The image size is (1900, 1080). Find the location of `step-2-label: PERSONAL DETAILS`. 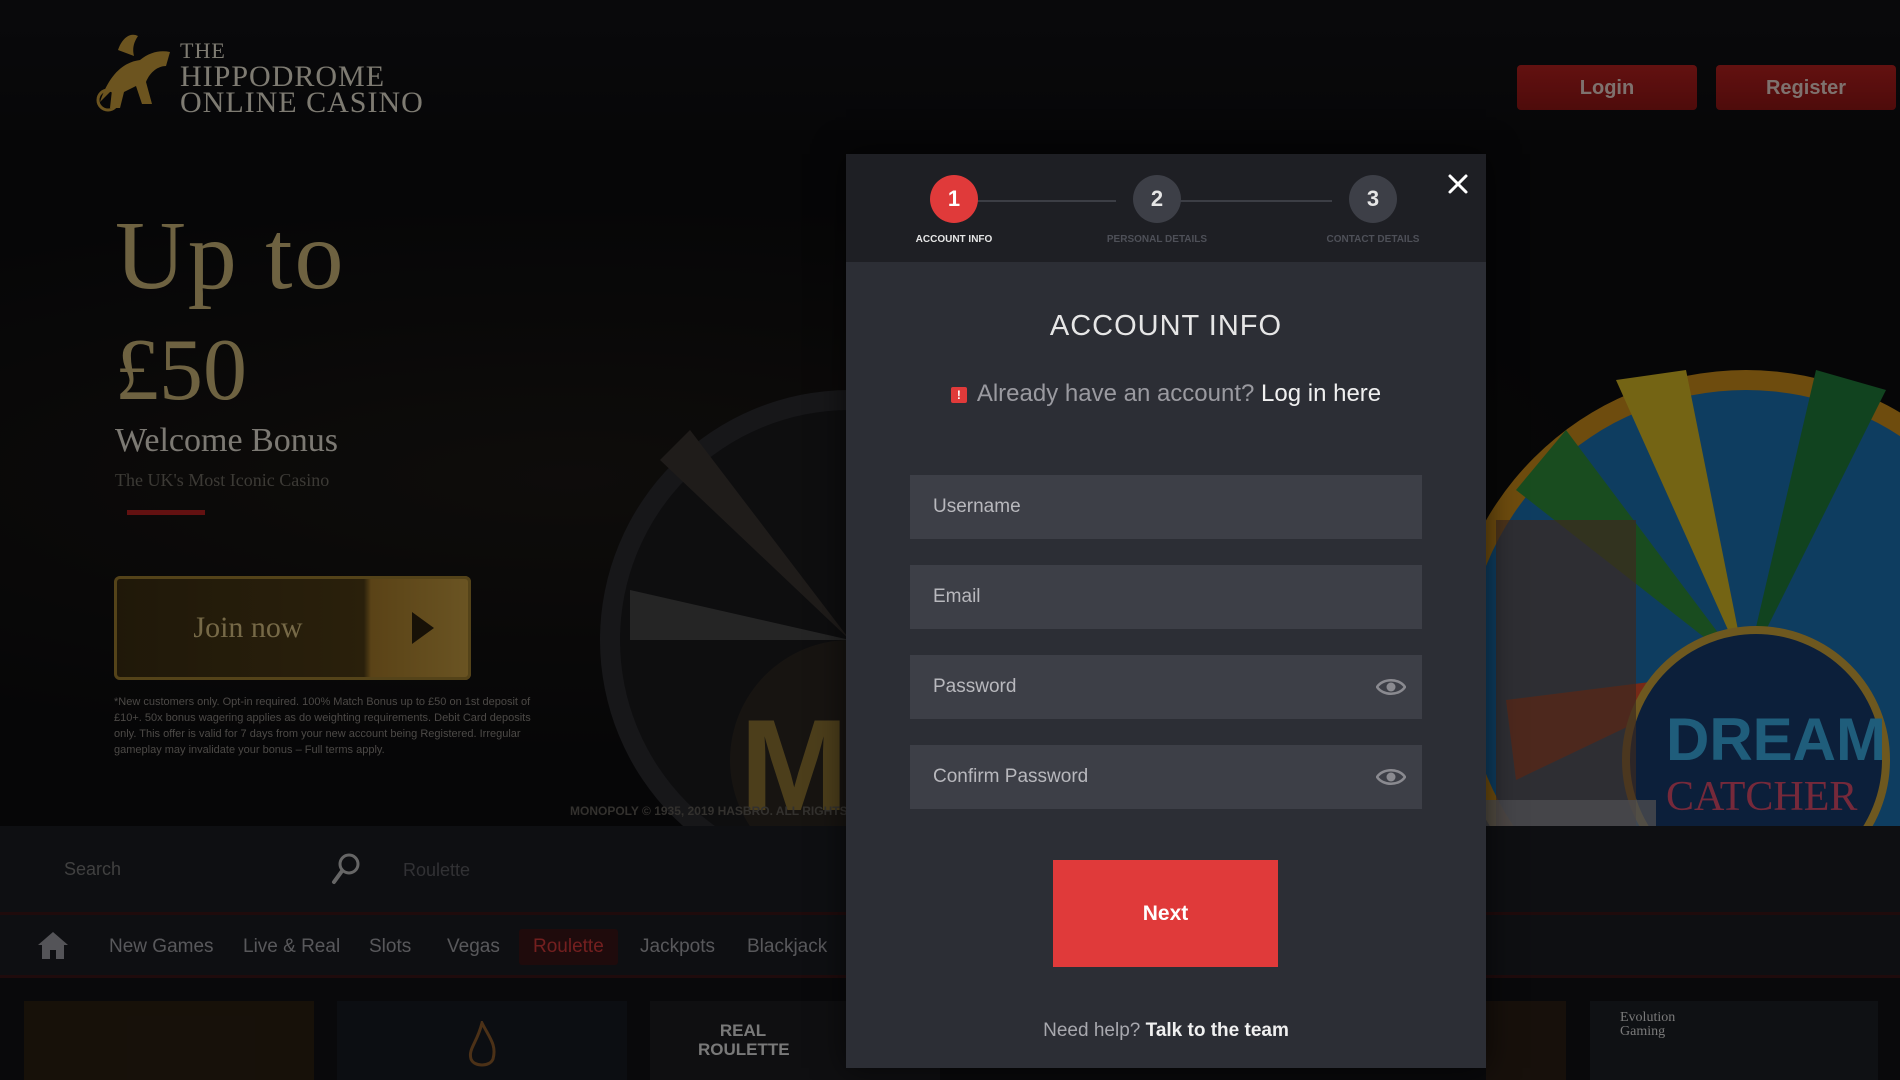

step-2-label: PERSONAL DETAILS is located at coordinates (1157, 239).